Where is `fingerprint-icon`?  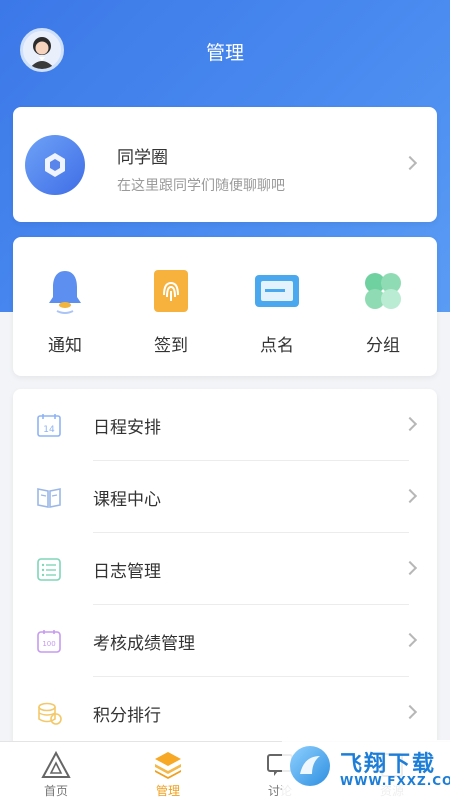
fingerprint-icon is located at coordinates (171, 291).